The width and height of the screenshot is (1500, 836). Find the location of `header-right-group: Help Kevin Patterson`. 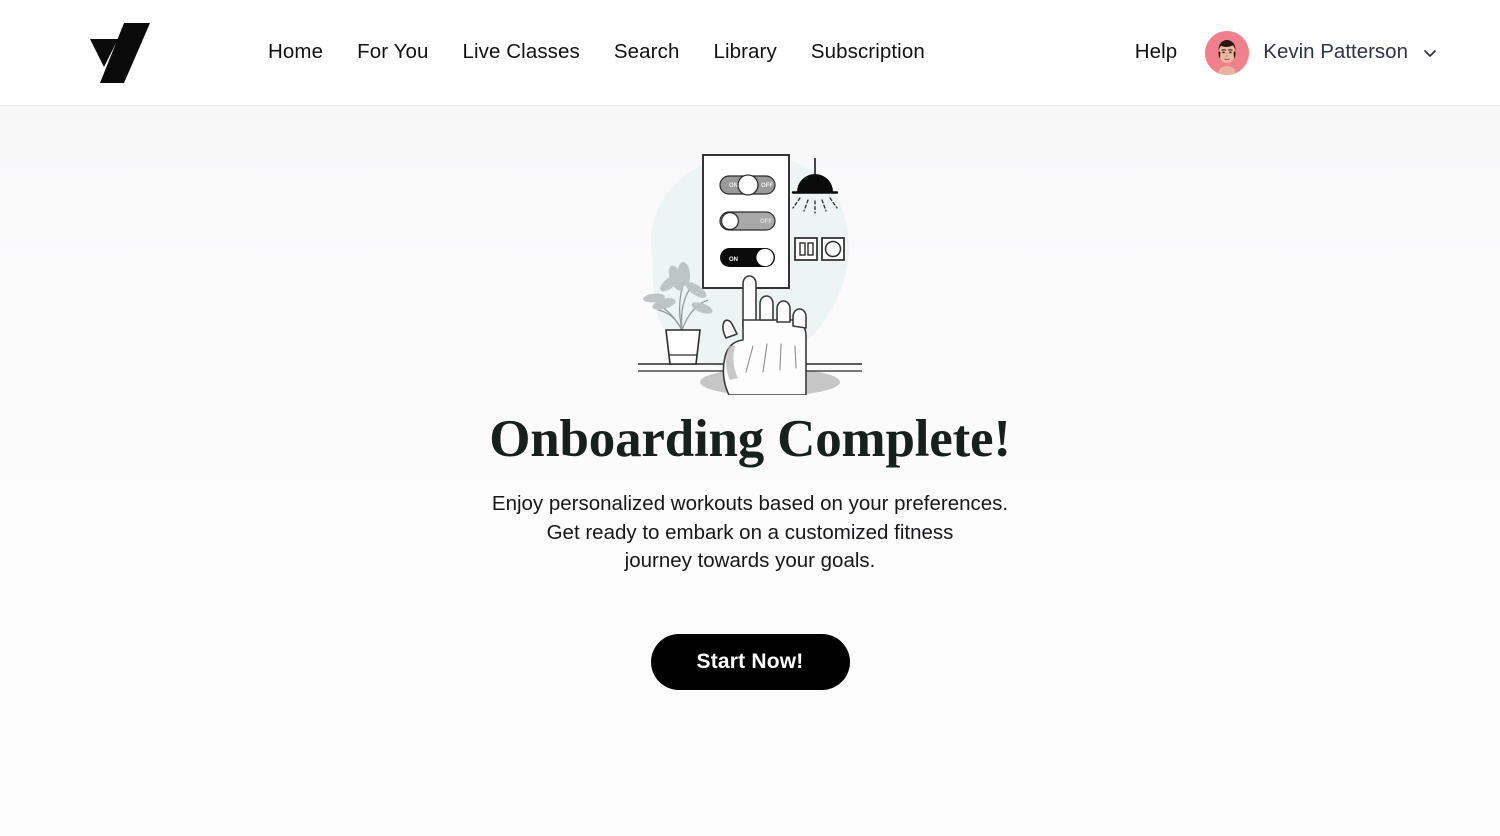

header-right-group: Help Kevin Patterson is located at coordinates (1286, 52).